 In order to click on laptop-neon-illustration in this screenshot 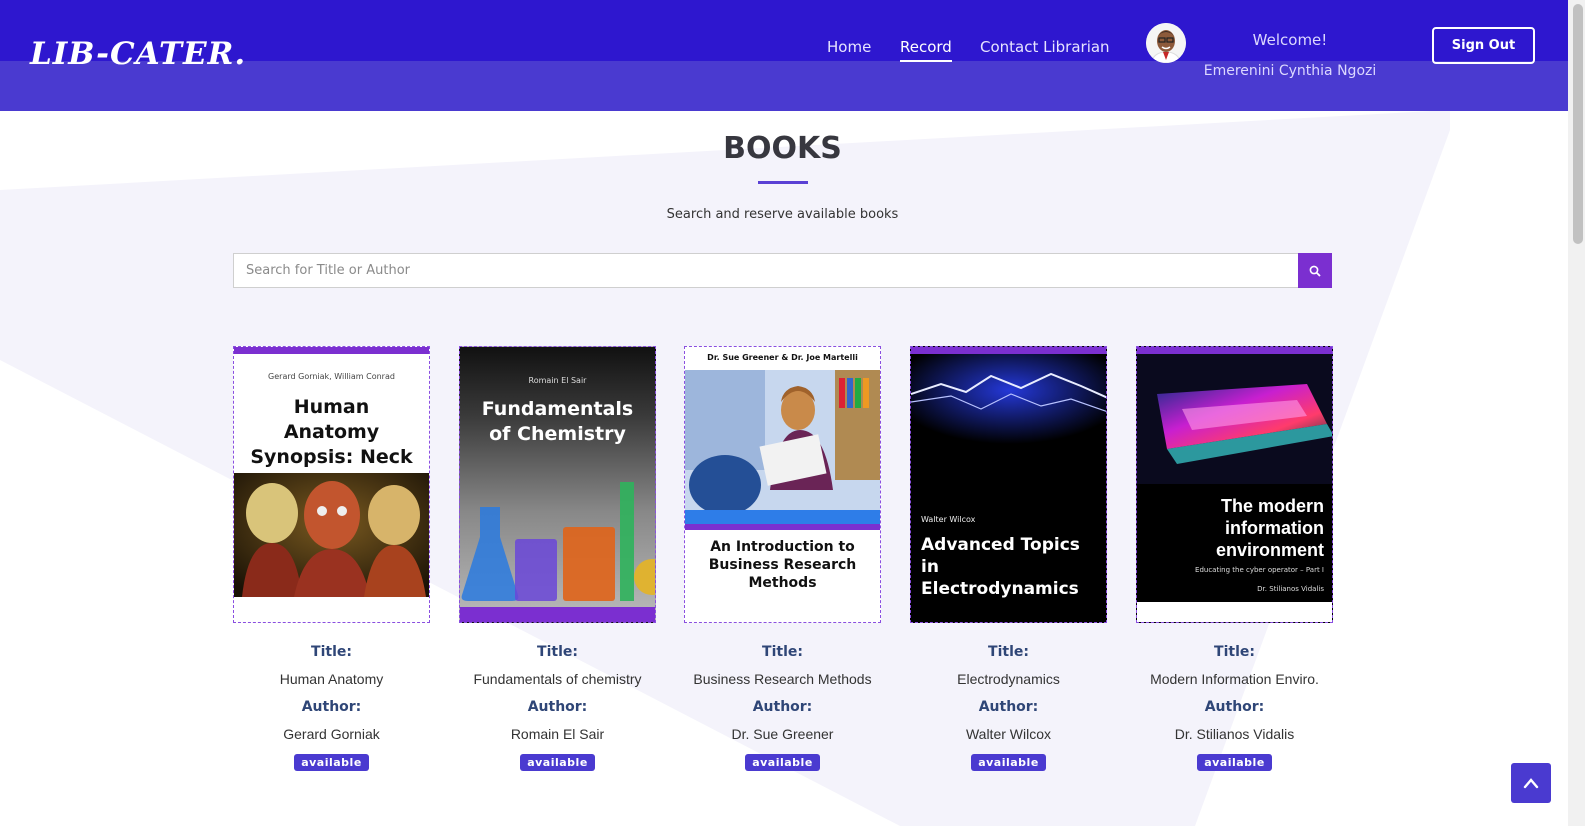, I will do `click(1234, 419)`.